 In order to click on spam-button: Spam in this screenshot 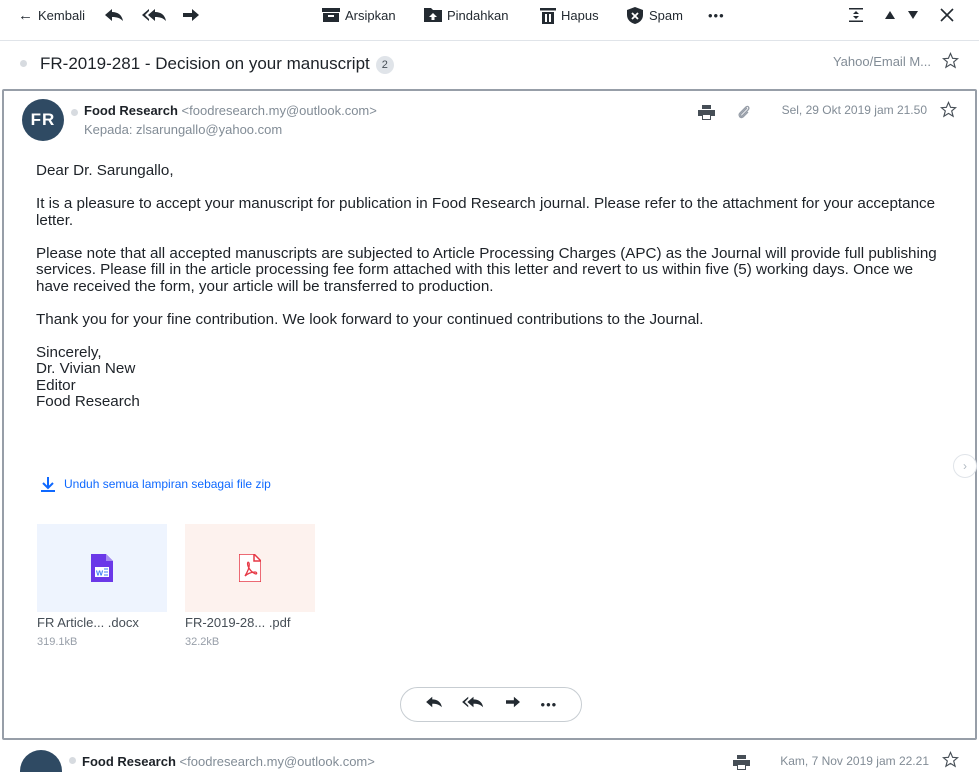, I will do `click(655, 15)`.